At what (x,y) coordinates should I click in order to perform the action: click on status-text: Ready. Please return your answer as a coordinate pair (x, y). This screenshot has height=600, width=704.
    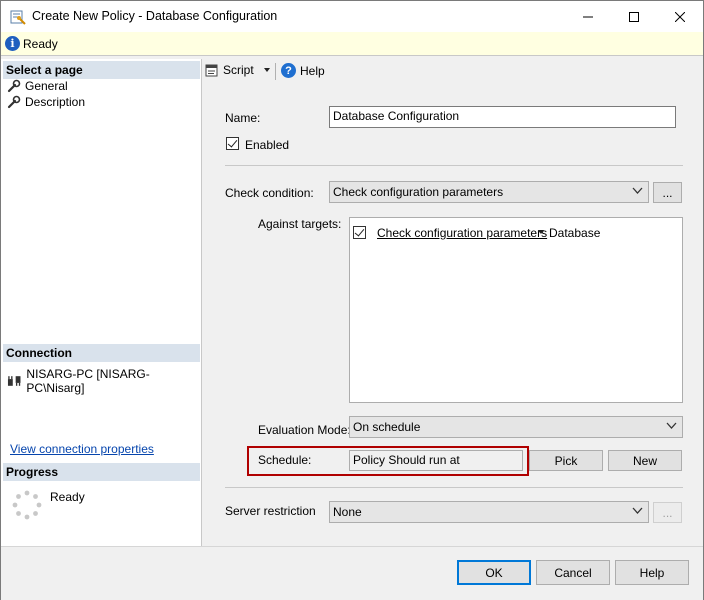
    Looking at the image, I should click on (40, 44).